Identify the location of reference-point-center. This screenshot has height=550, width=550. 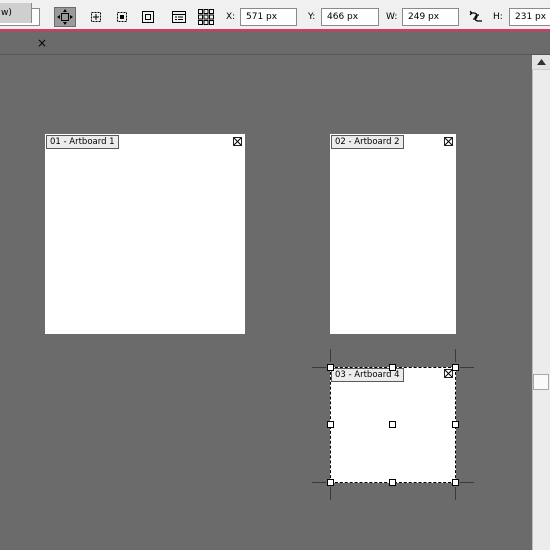
(392, 424).